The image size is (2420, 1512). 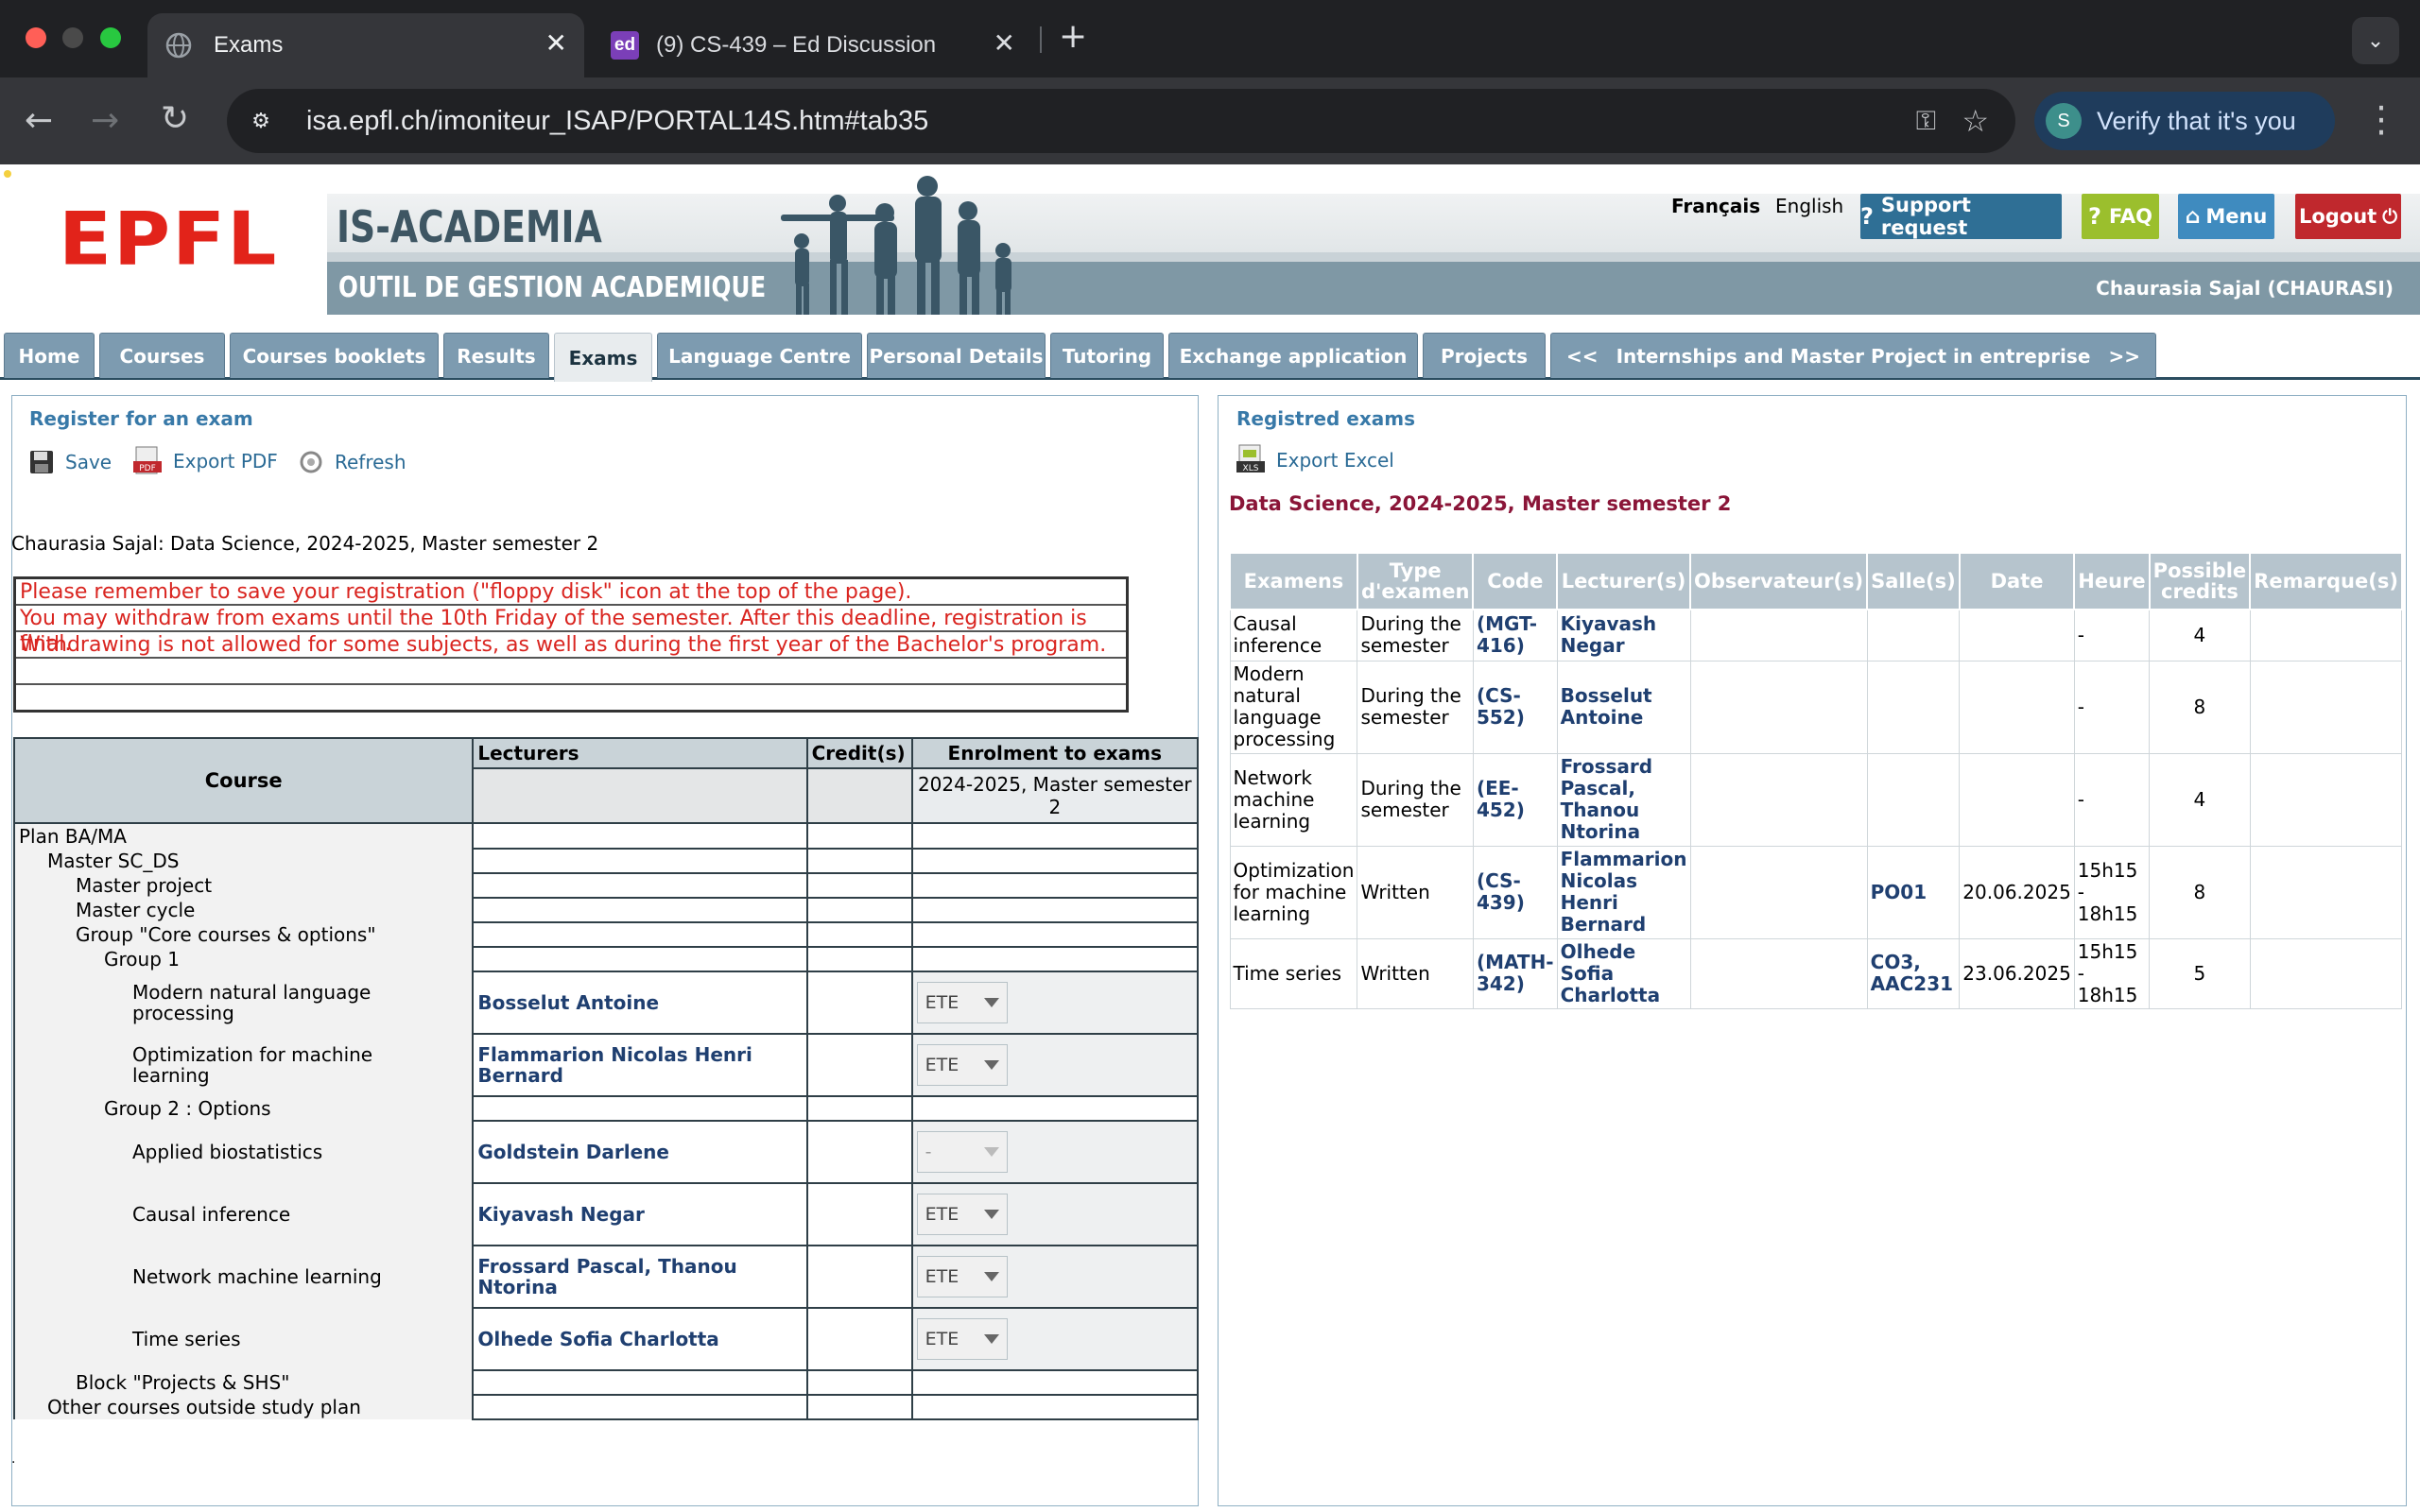 What do you see at coordinates (334, 355) in the screenshot?
I see `nav-tab-courses-booklets: Courses booklets` at bounding box center [334, 355].